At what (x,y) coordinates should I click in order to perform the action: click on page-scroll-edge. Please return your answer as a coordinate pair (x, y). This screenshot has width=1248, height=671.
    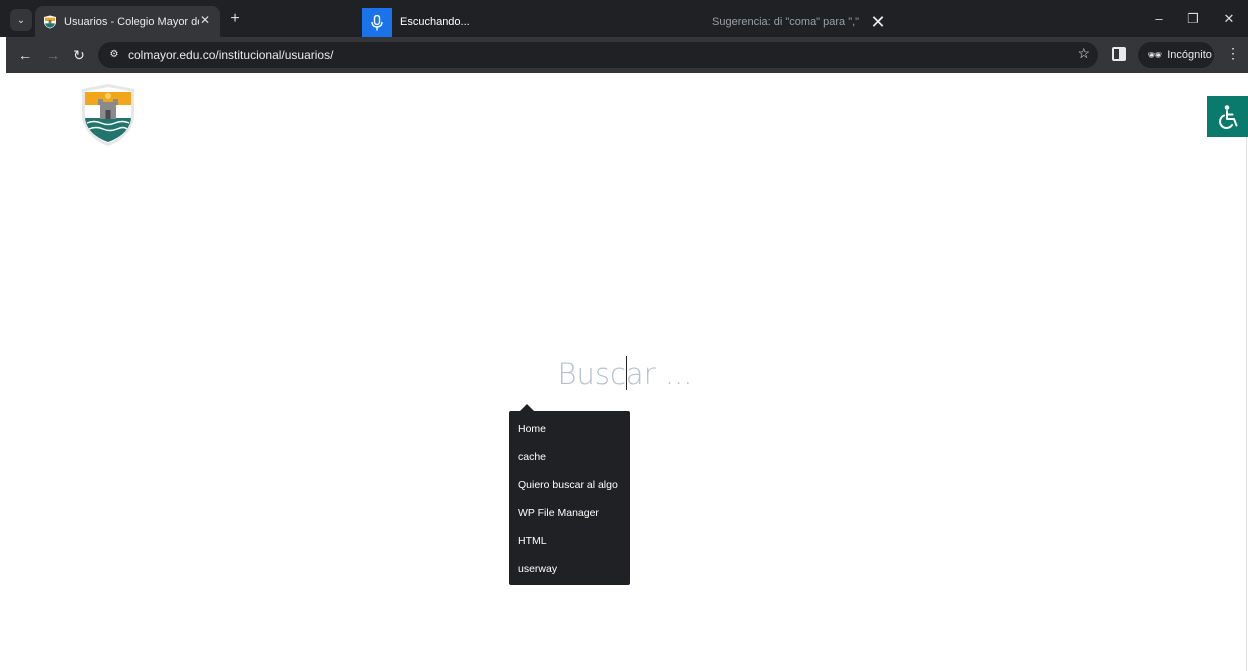
    Looking at the image, I should click on (1246, 404).